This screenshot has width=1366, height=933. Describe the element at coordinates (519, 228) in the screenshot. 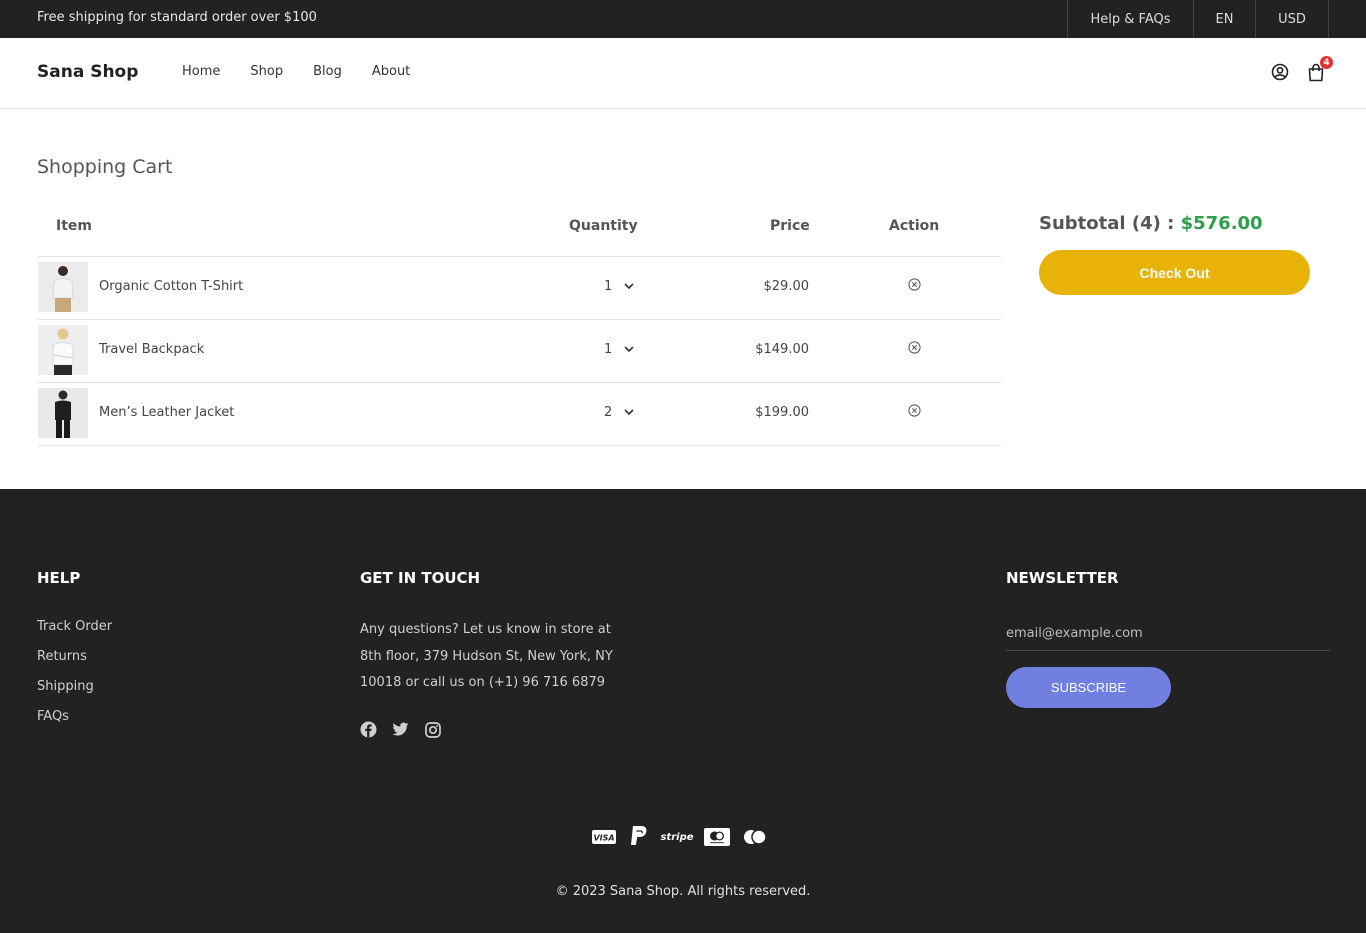

I see `cart-table-header: Item Quantity Price Action` at that location.